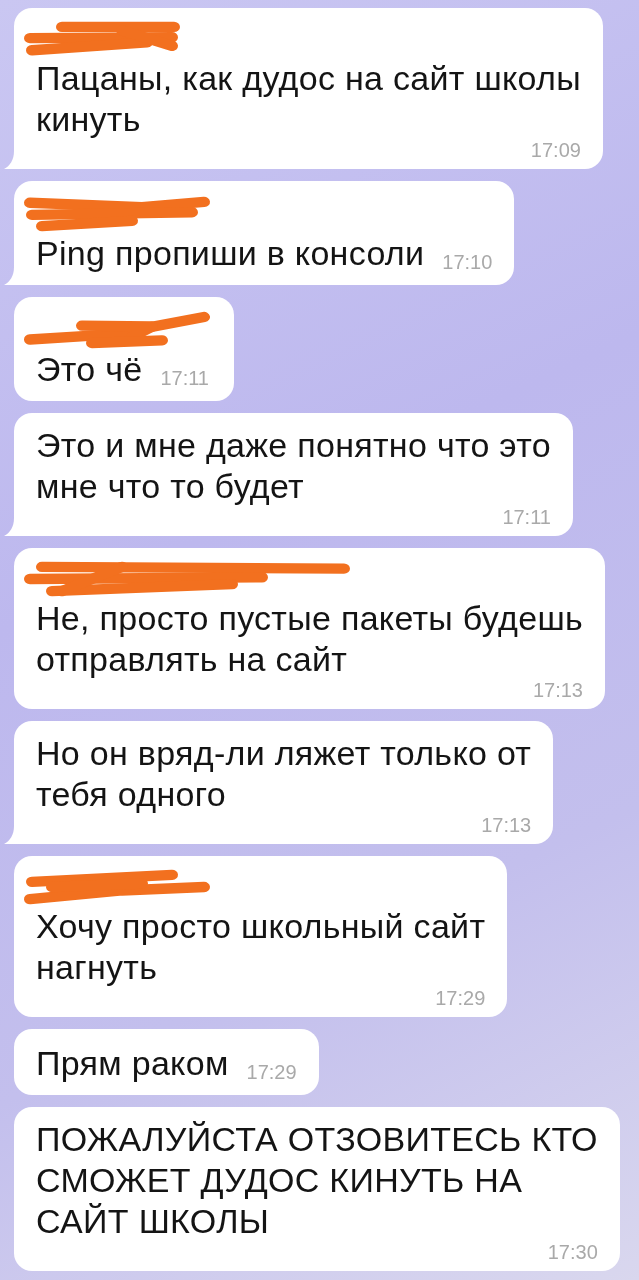  What do you see at coordinates (317, 1180) in the screenshot?
I see `message-text: ПОЖАЛУЙСТА ОТЗОВИТЕСЬ КТО СМОЖЕТ ДУДОС КИНУТЬ НА САЙТ ШКОЛЫ` at bounding box center [317, 1180].